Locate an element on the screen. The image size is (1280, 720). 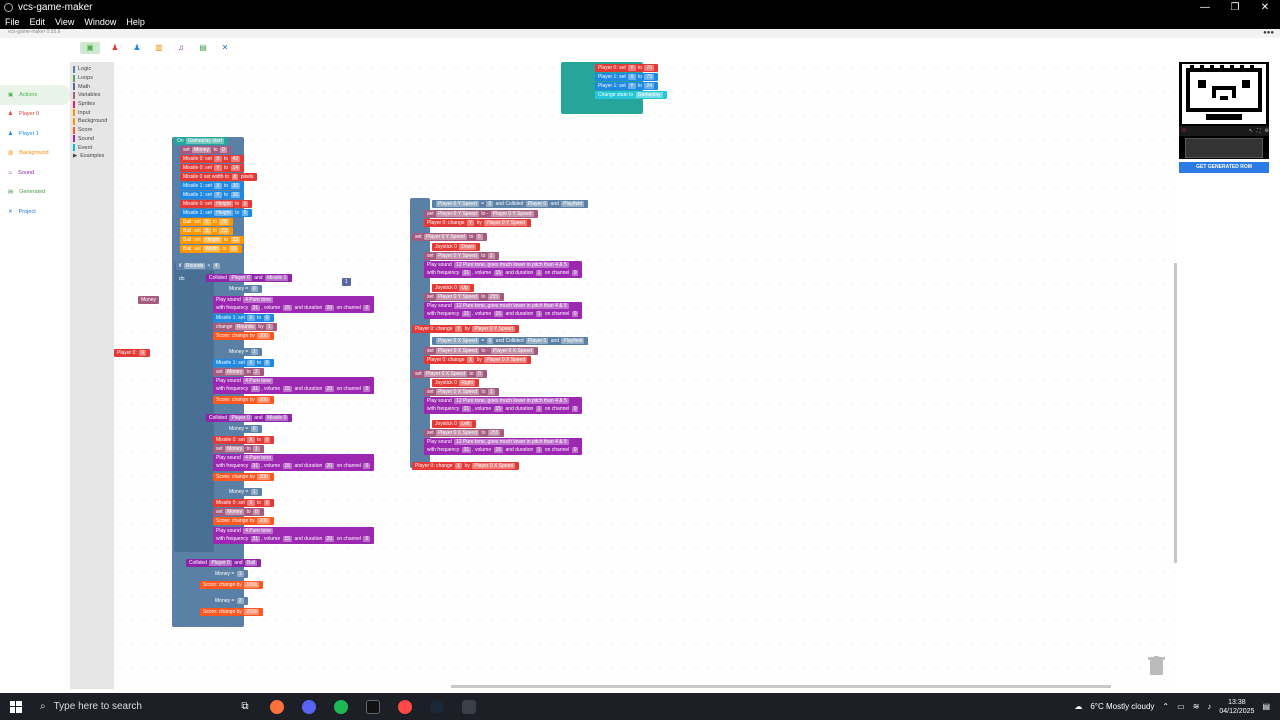
toolbox-event: Event is located at coordinates (92, 147).